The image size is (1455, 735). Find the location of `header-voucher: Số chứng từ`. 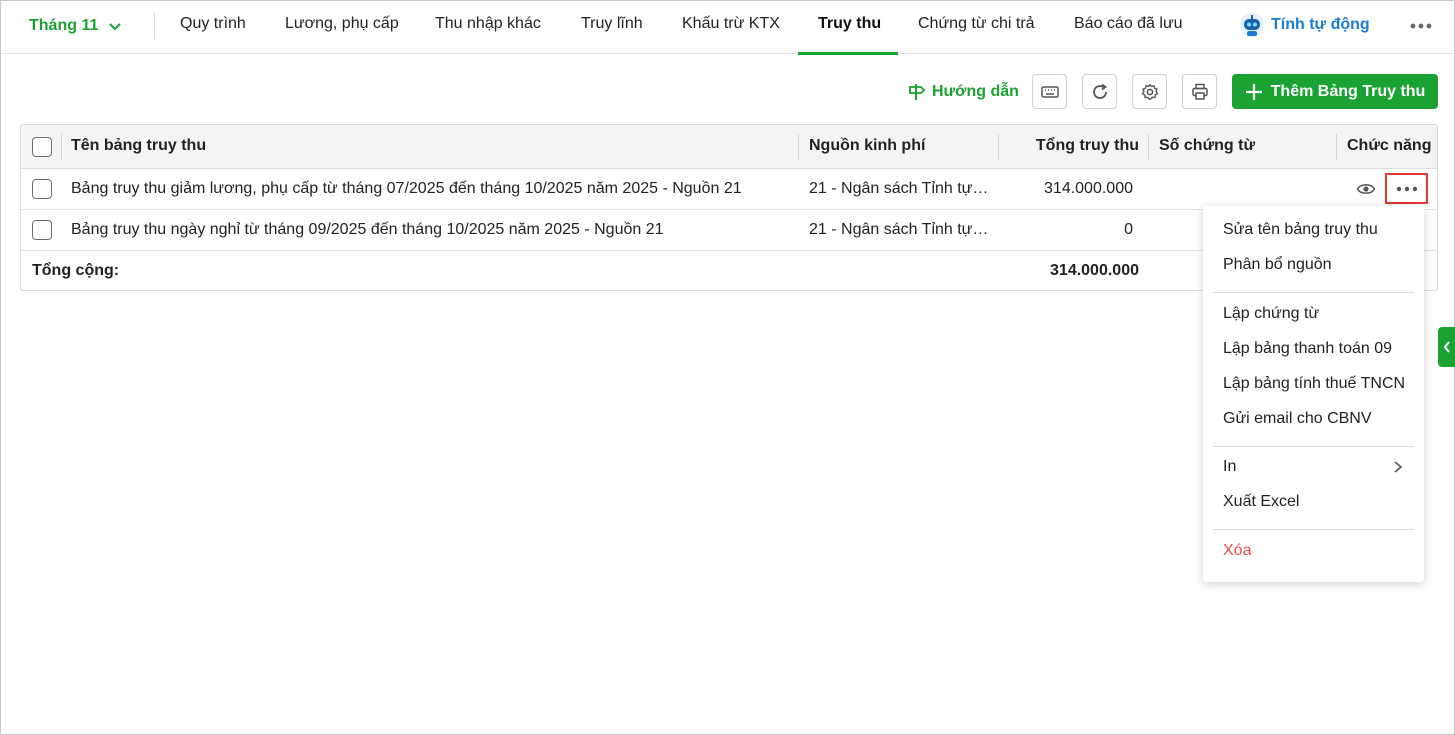

header-voucher: Số chứng từ is located at coordinates (1244, 147).